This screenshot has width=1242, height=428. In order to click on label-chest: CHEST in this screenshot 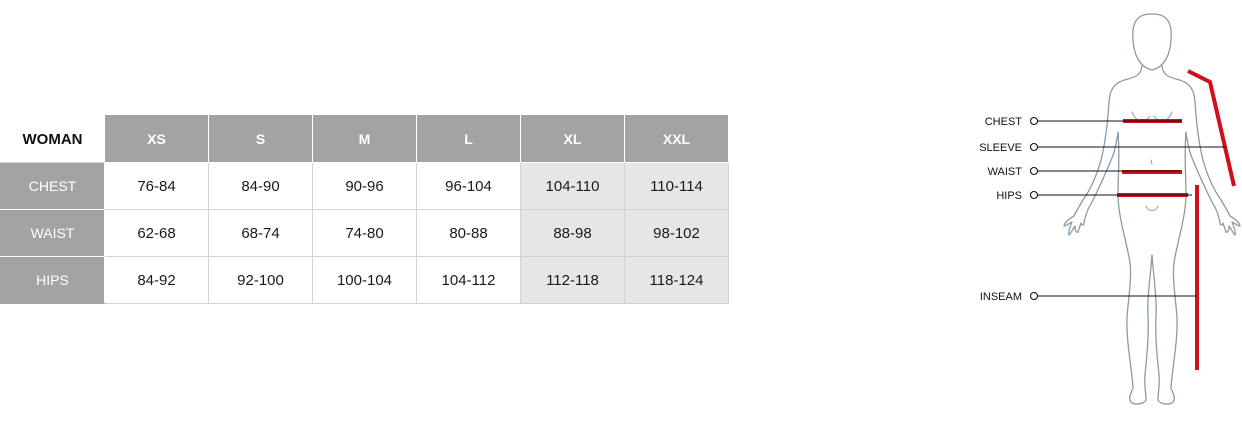, I will do `click(1004, 122)`.